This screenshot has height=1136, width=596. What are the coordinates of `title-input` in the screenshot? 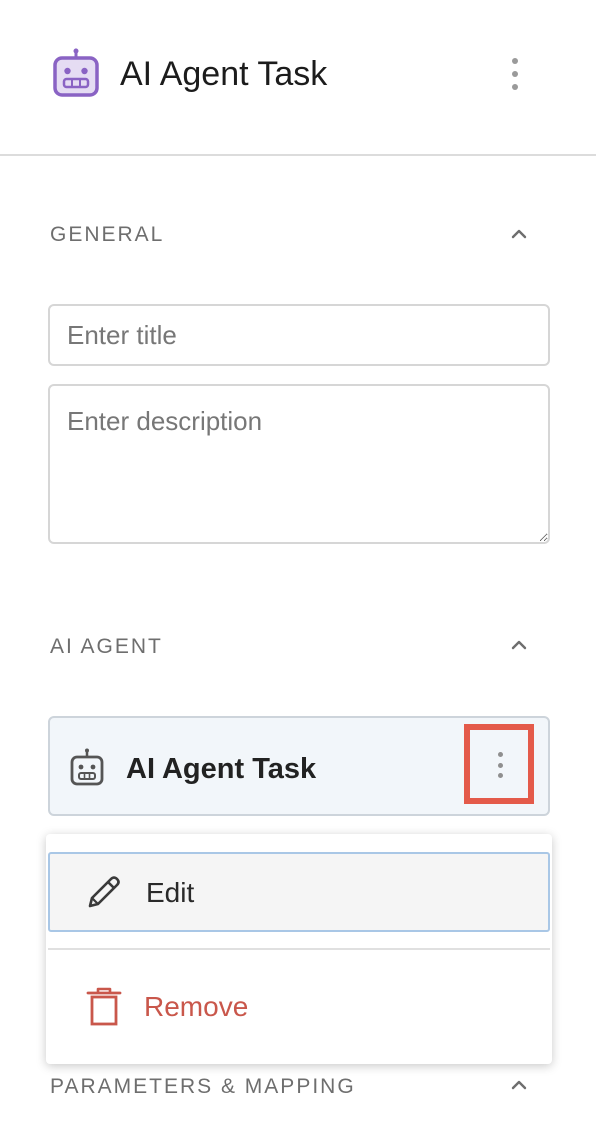 It's located at (299, 335).